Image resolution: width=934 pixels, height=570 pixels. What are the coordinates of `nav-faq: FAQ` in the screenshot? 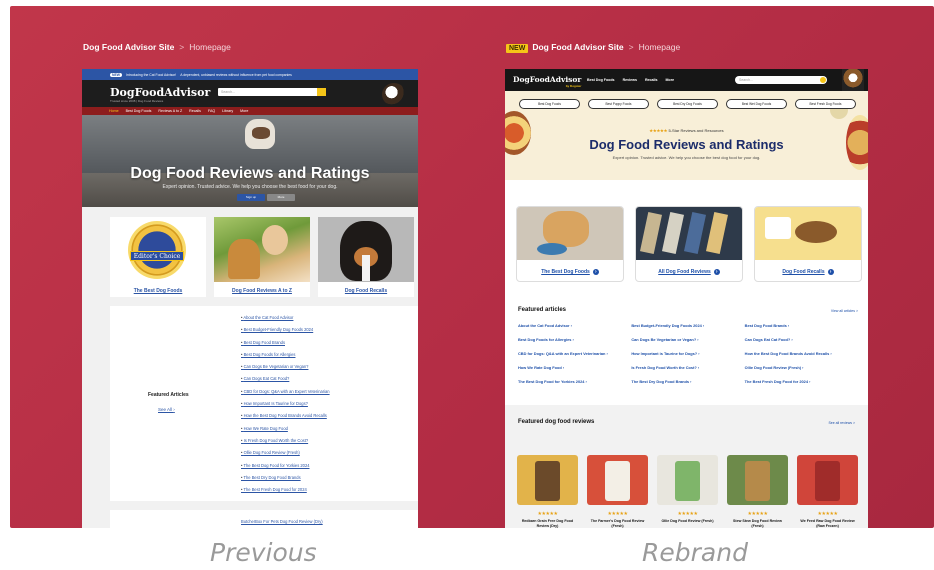 It's located at (211, 111).